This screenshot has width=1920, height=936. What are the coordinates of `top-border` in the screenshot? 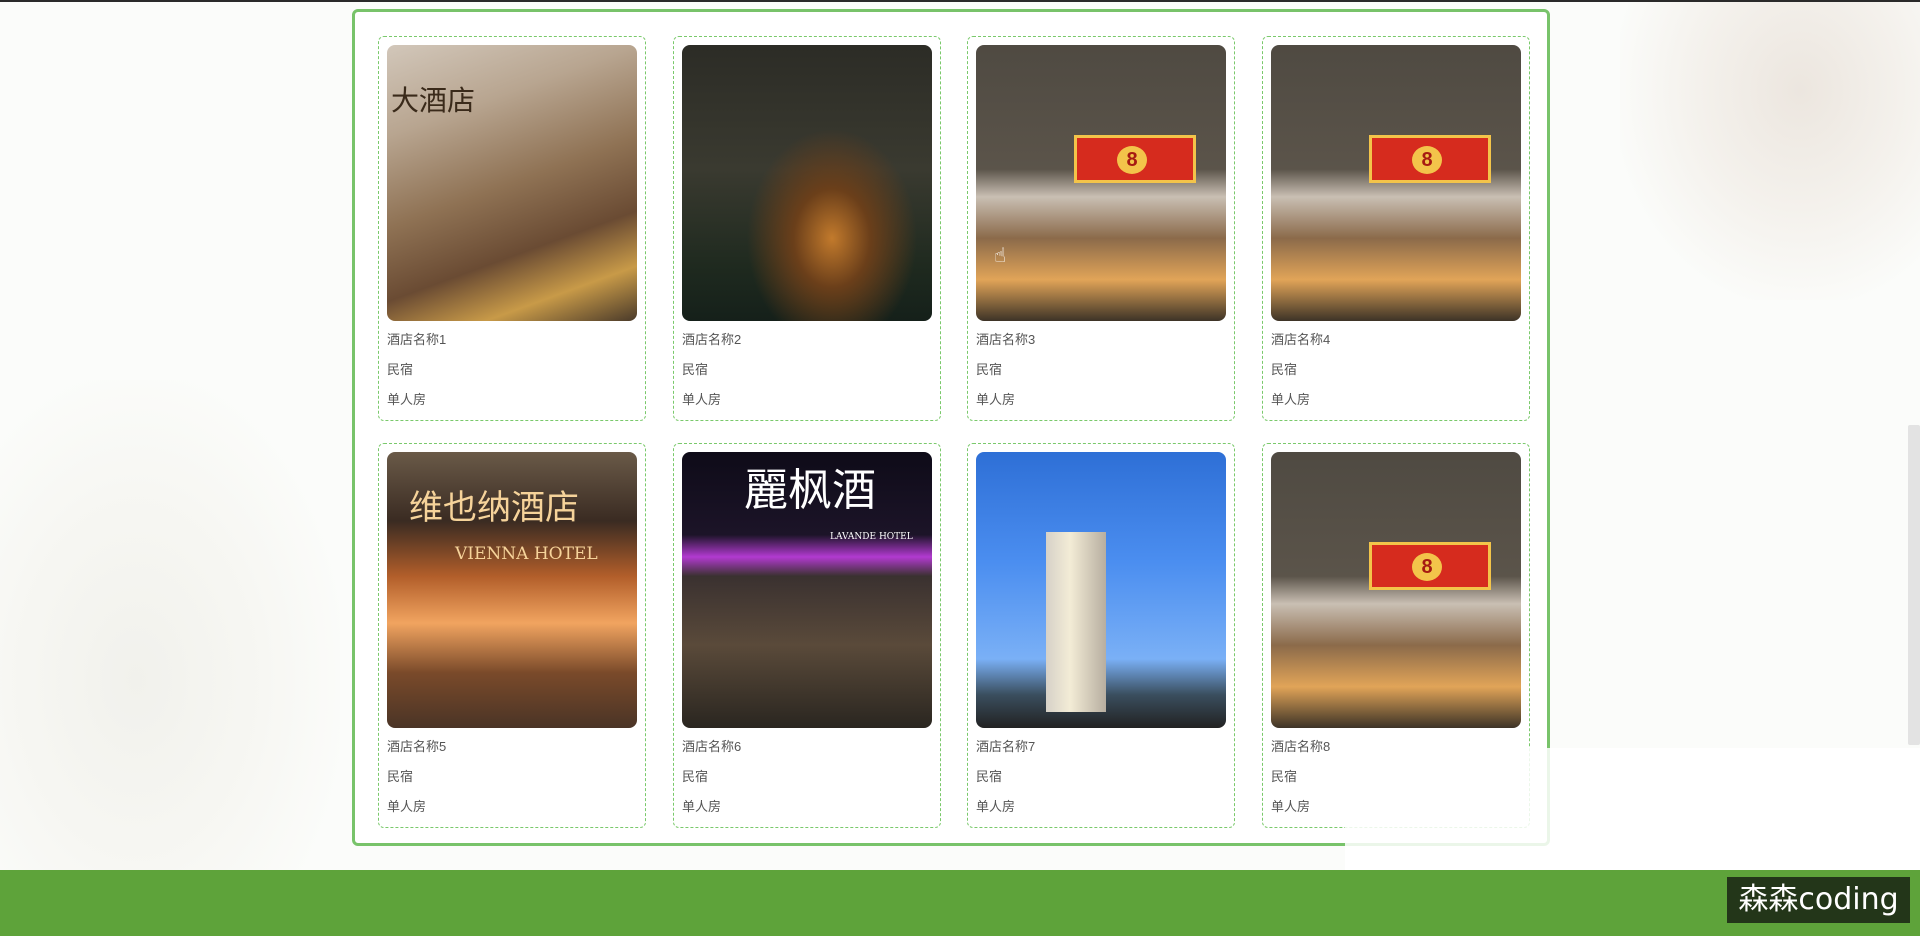 It's located at (960, 1).